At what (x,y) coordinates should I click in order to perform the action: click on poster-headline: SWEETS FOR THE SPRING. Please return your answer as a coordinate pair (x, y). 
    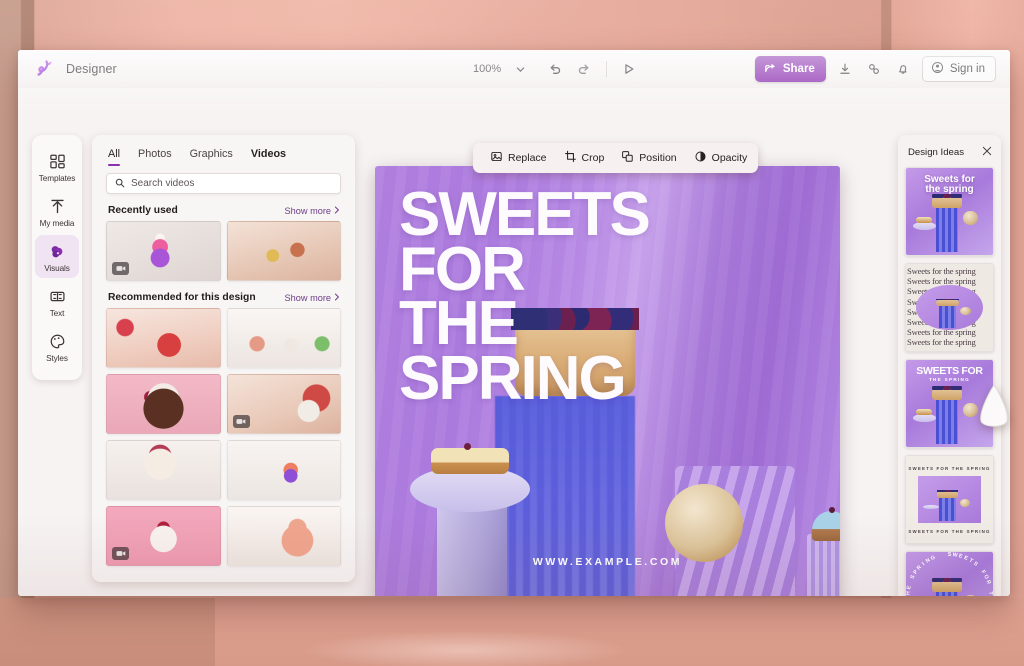
    Looking at the image, I should click on (564, 296).